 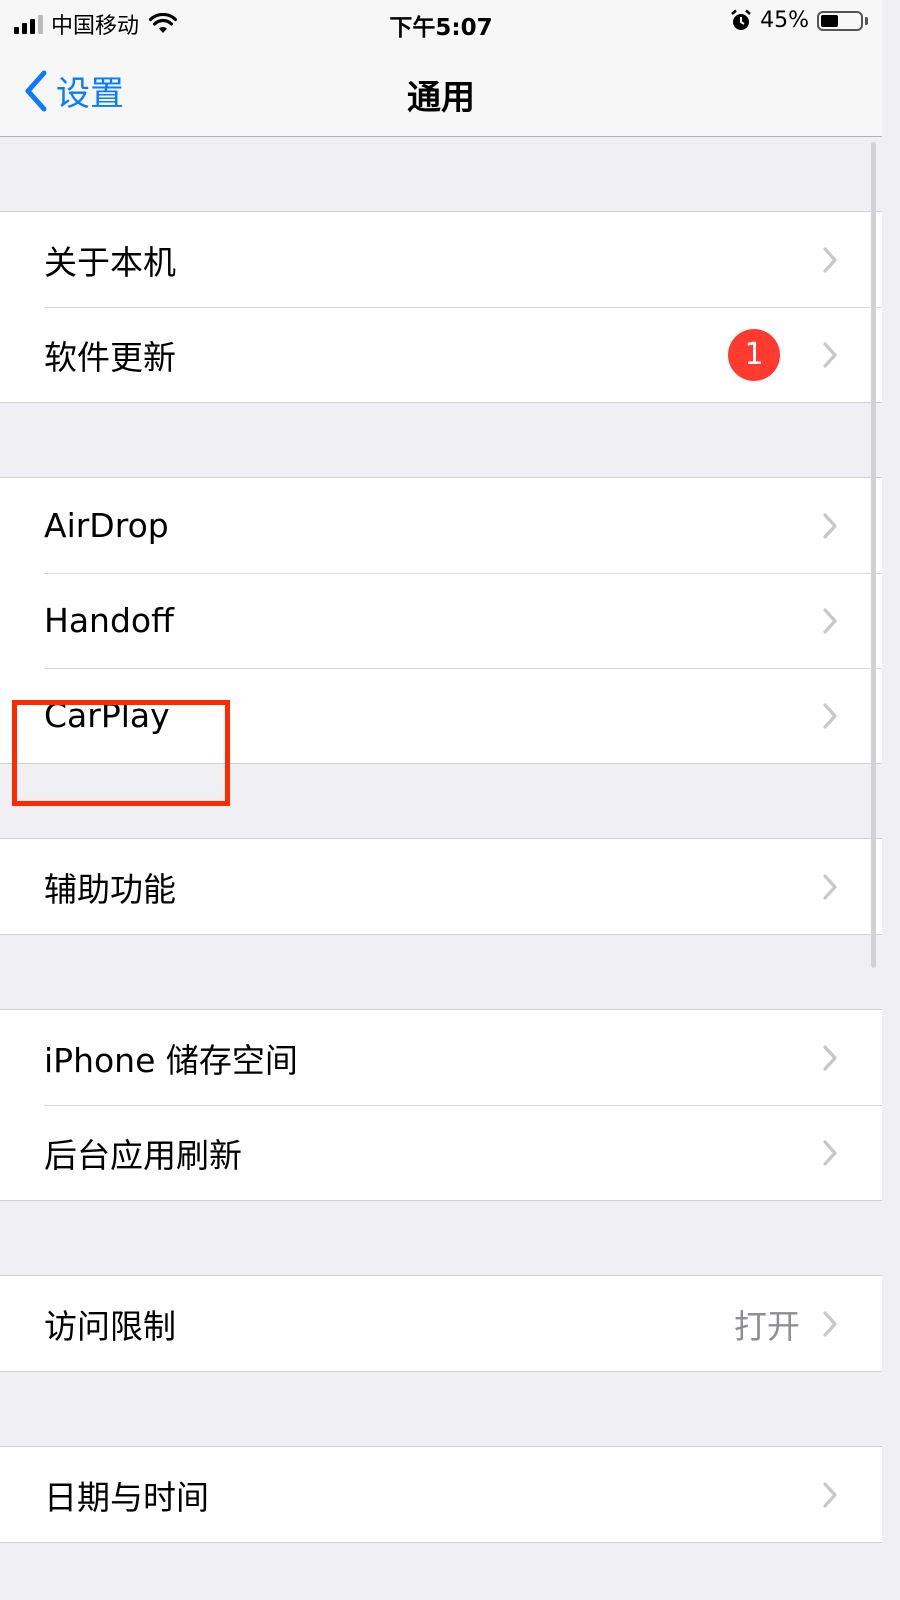 I want to click on settings-group: 关于本机软件更新 1, so click(x=441, y=307).